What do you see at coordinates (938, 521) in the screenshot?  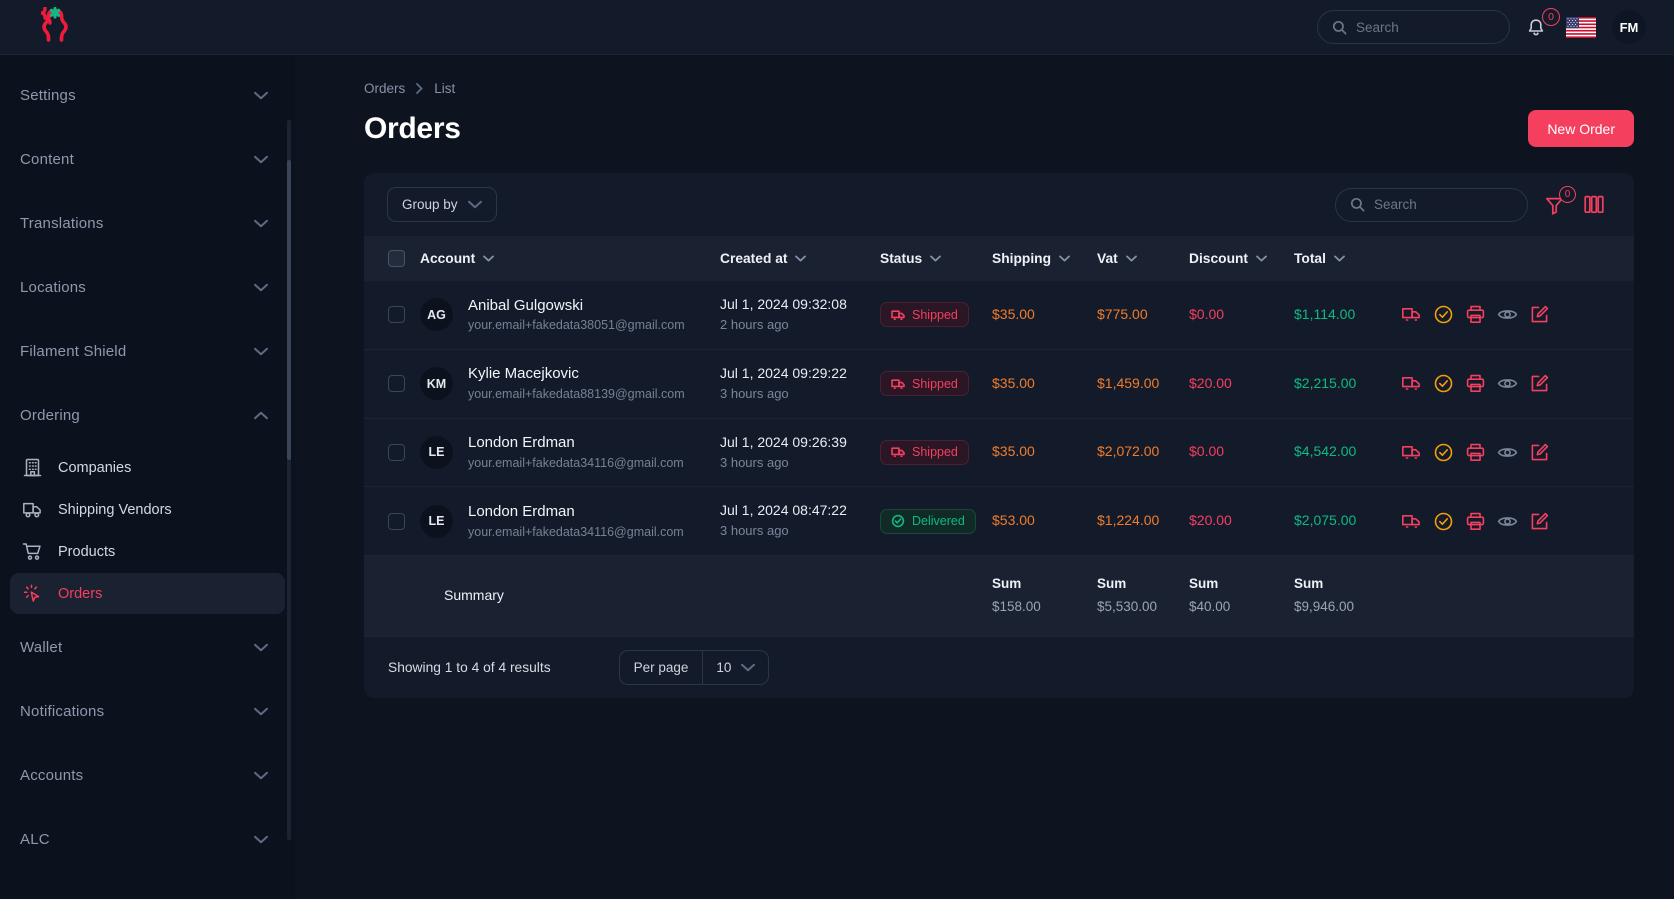 I see `status-label: Delivered` at bounding box center [938, 521].